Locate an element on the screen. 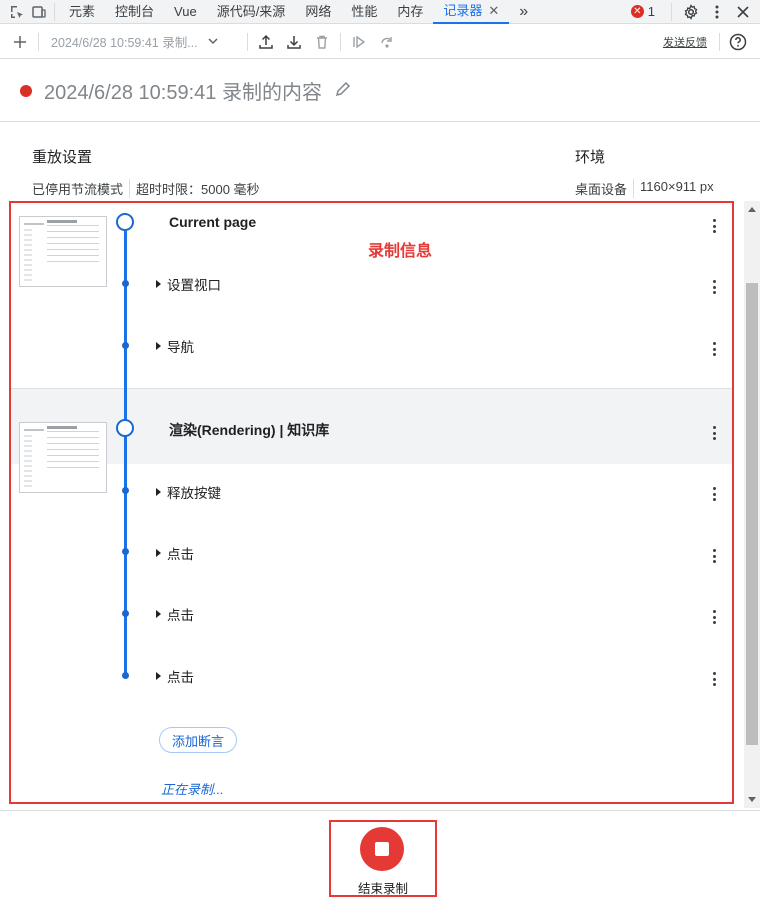 The width and height of the screenshot is (760, 908). scroll-down-arrow-icon is located at coordinates (752, 799).